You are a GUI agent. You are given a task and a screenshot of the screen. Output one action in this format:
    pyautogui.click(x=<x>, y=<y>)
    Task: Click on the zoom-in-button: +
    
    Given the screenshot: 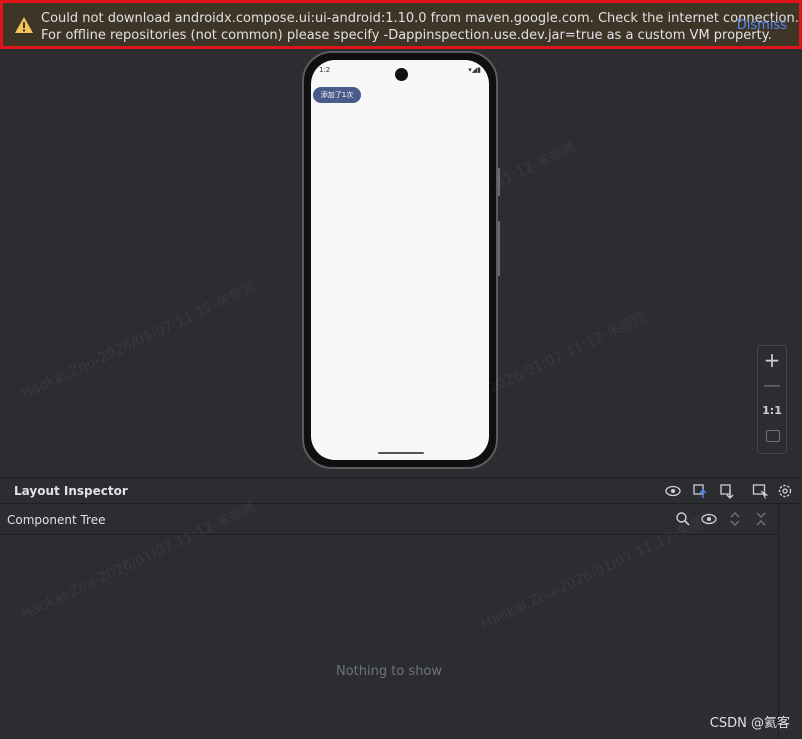 What is the action you would take?
    pyautogui.click(x=772, y=360)
    